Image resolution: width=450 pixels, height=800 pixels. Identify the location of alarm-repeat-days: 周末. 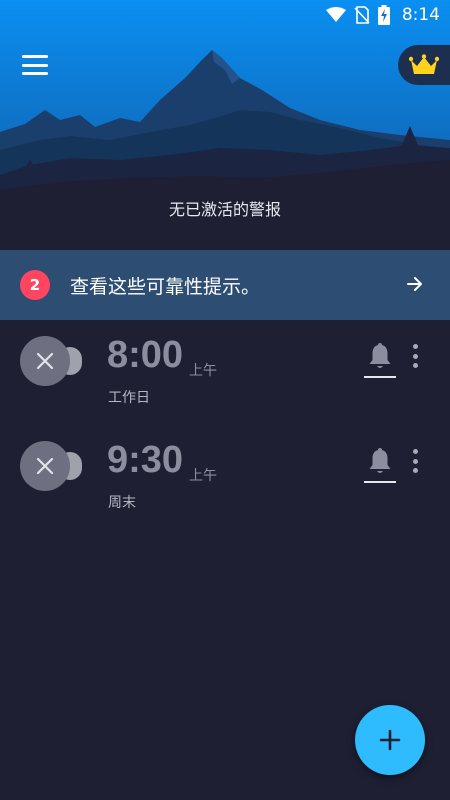
(122, 503).